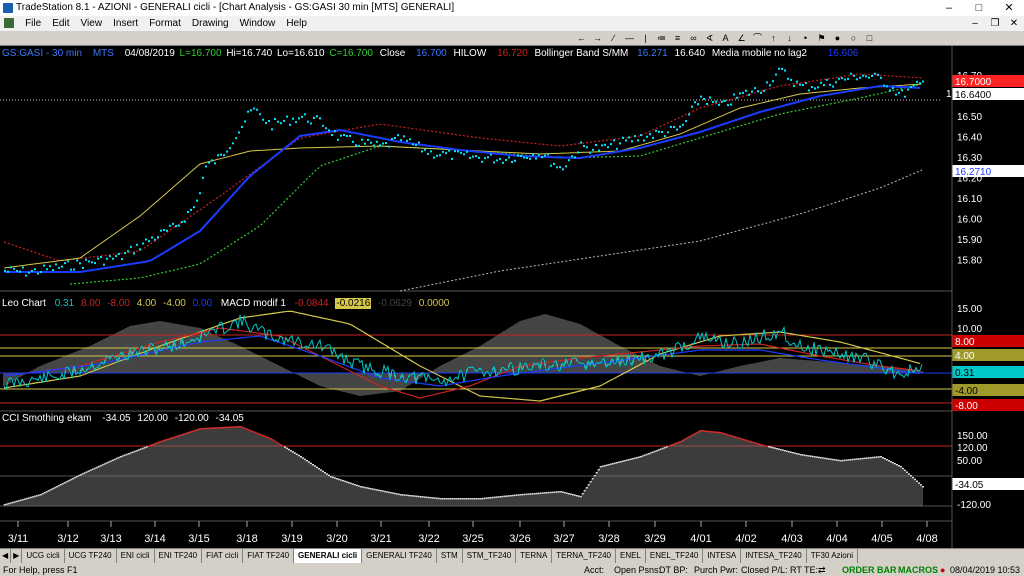 This screenshot has width=1024, height=576. Describe the element at coordinates (995, 23) in the screenshot. I see `mdi-restore-button: ❐` at that location.